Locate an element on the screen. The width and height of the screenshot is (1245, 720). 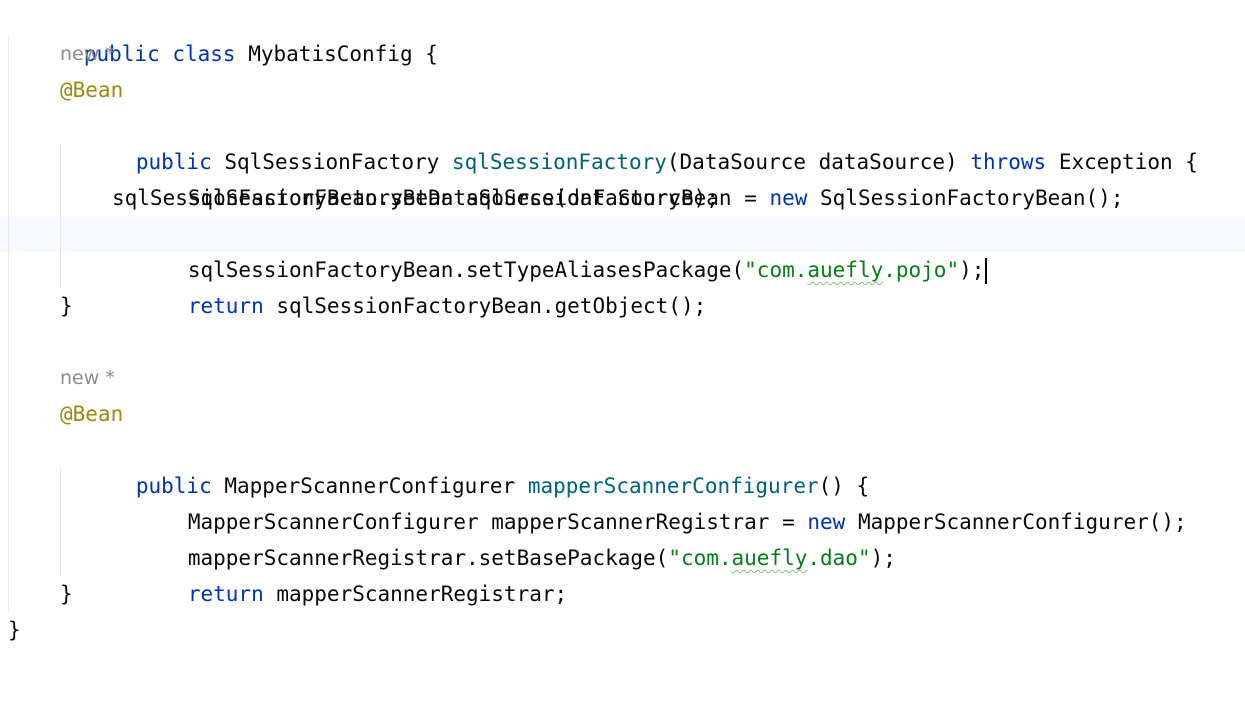
code-line-class-closing-brace: } is located at coordinates (622, 630).